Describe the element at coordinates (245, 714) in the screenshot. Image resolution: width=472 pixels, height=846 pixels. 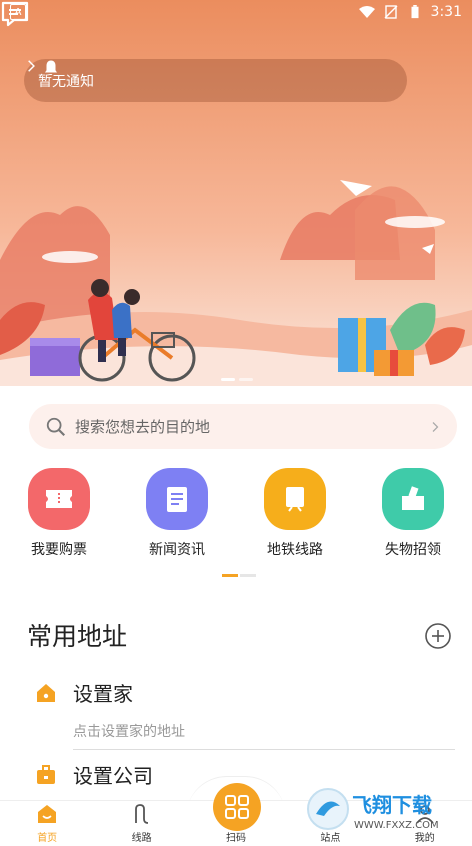
I see `address-item-home: 设置家 点击设置家的地址` at that location.